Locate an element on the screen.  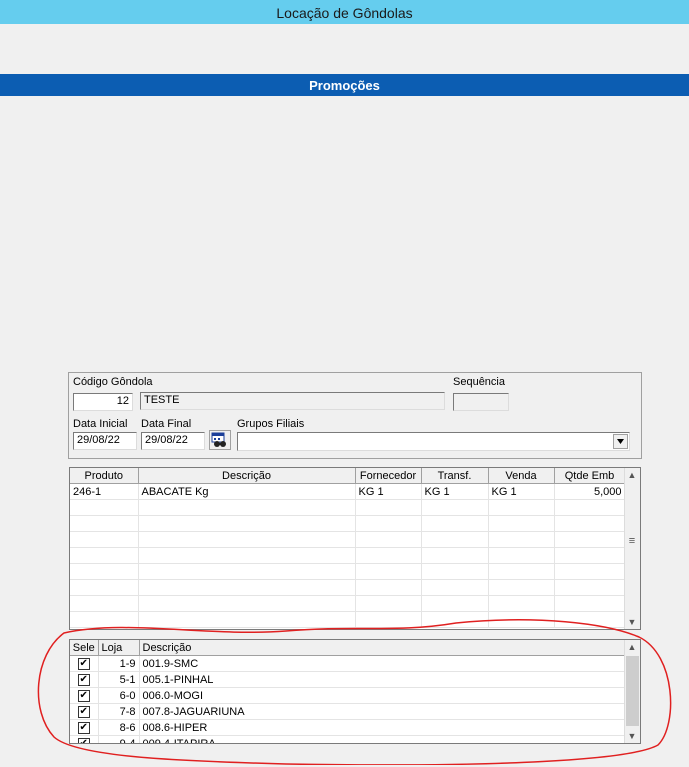
window-title: Locação de Gôndolas is located at coordinates (344, 12).